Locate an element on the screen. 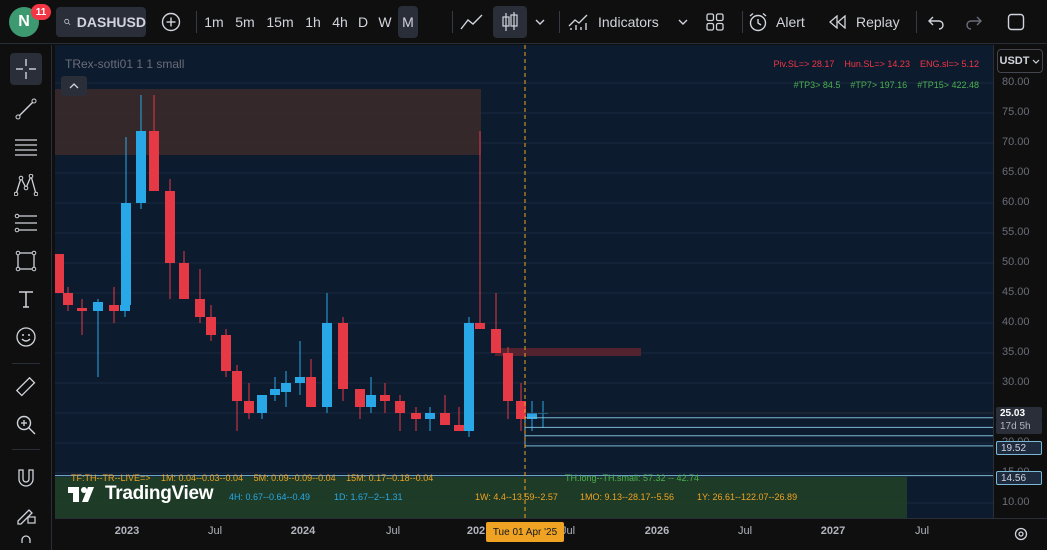  fib-tool is located at coordinates (26, 147).